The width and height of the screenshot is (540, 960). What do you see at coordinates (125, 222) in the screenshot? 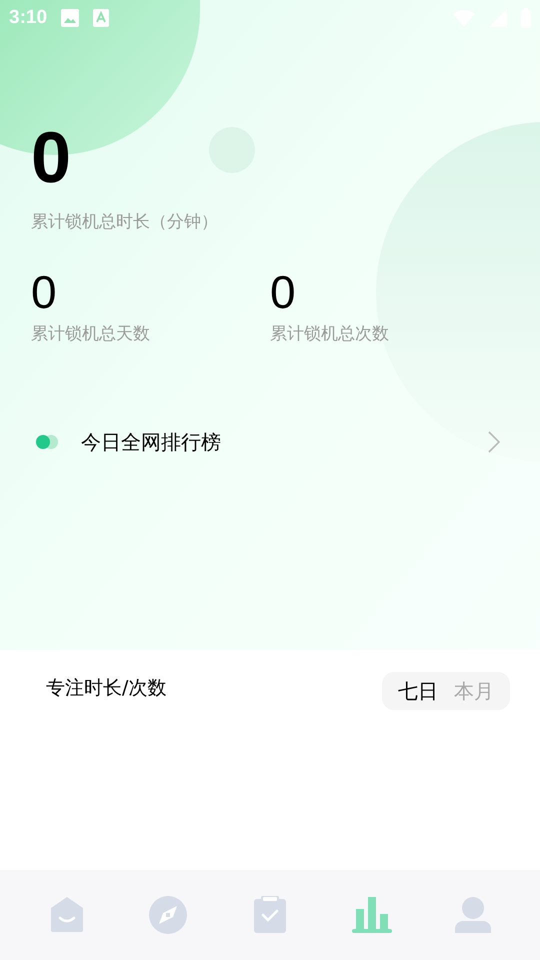
I see `total-duration-label: 累计锁机总时长（分钟）` at bounding box center [125, 222].